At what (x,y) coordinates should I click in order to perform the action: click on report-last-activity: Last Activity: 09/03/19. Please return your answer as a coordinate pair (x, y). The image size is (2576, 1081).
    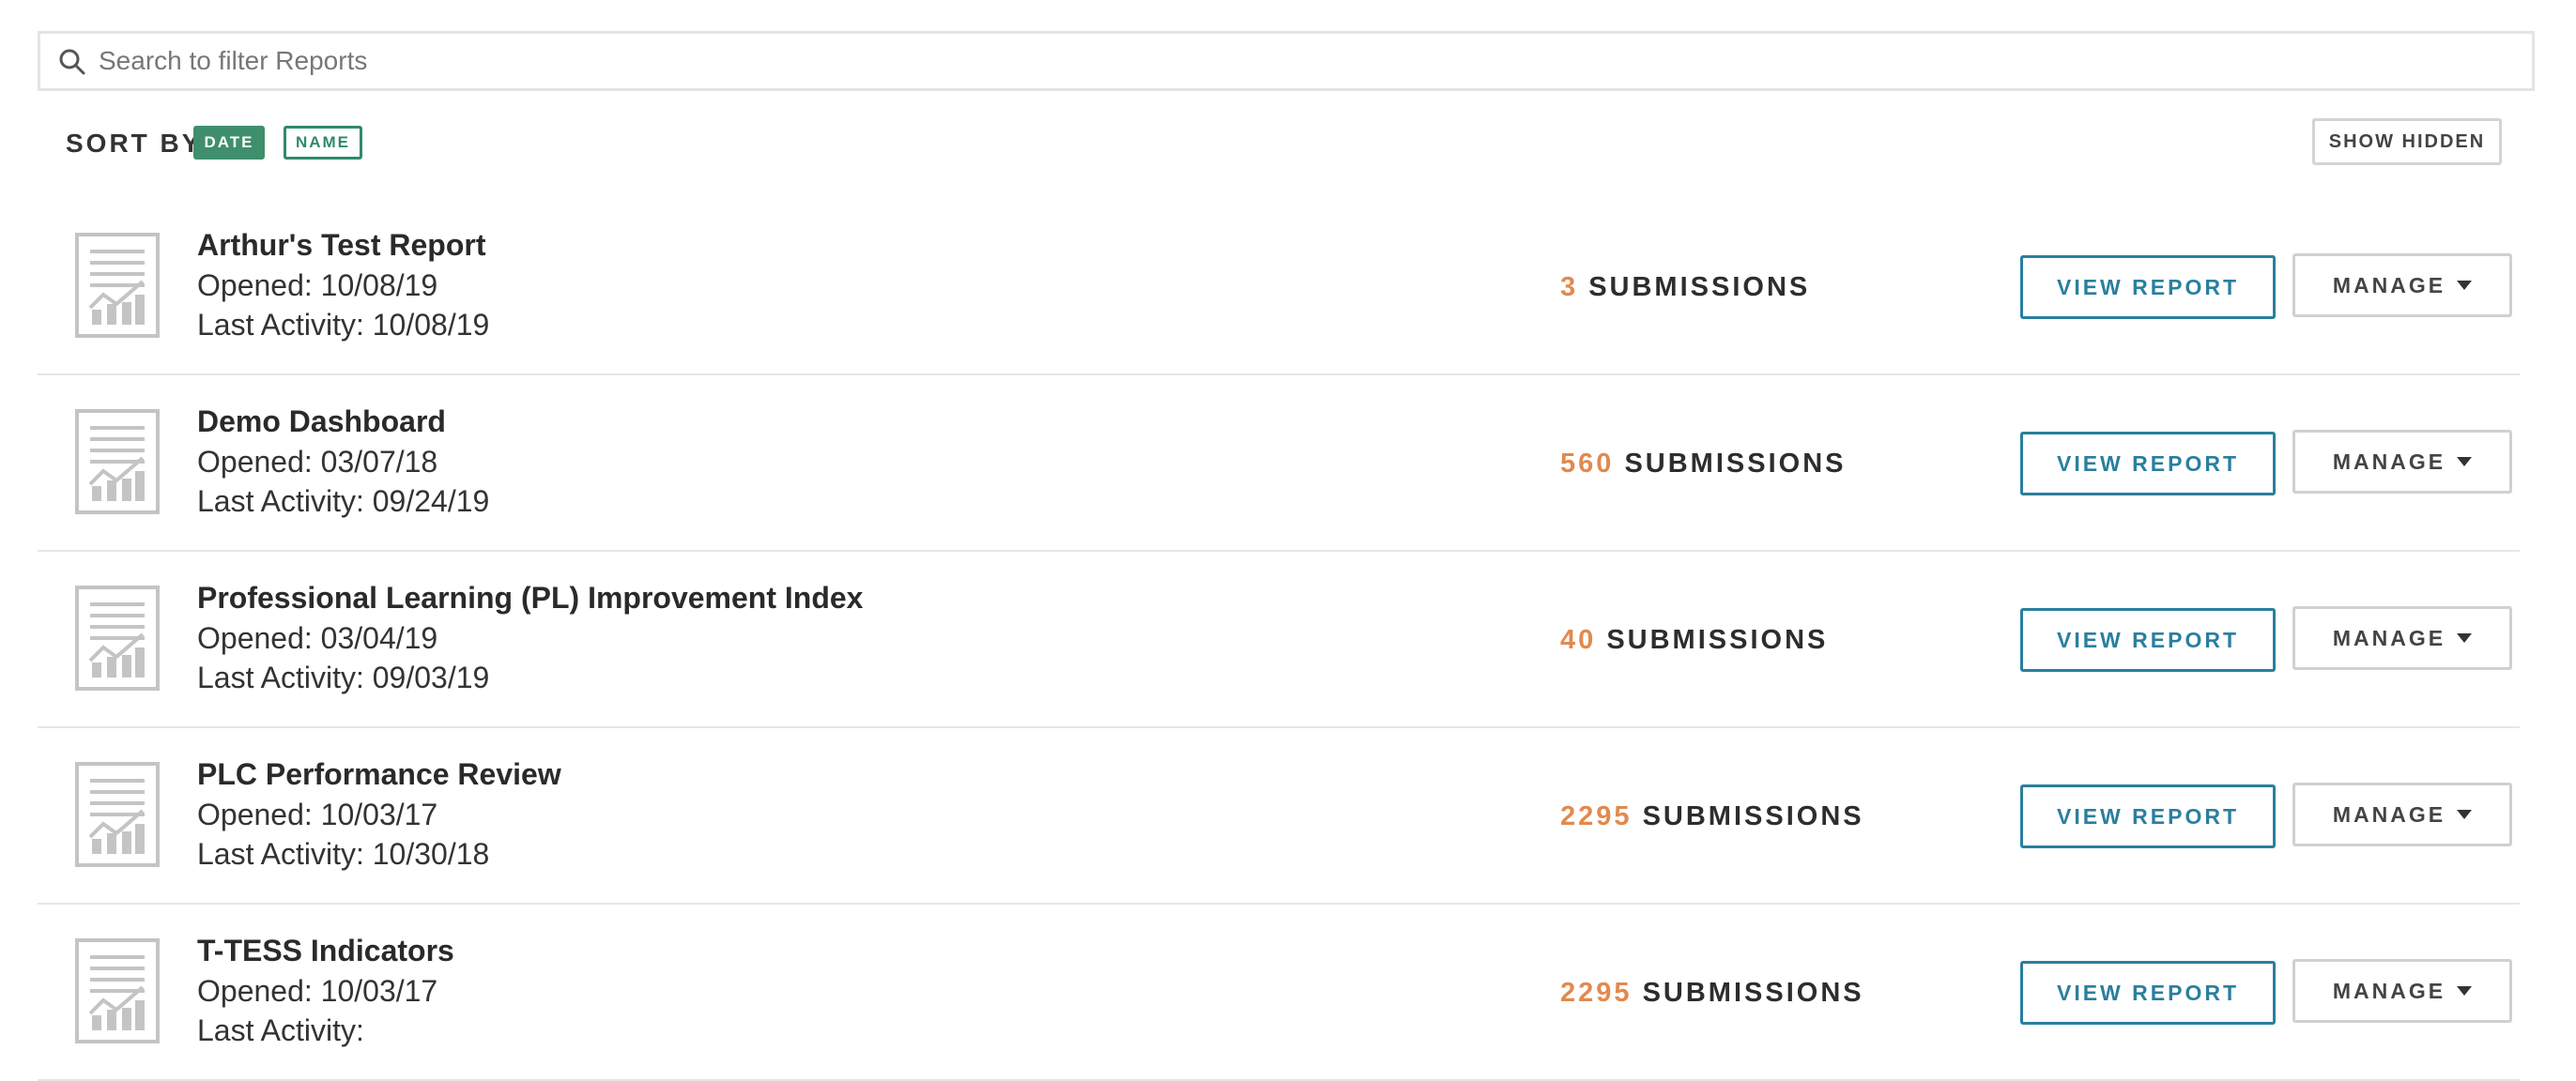
    Looking at the image, I should click on (344, 678).